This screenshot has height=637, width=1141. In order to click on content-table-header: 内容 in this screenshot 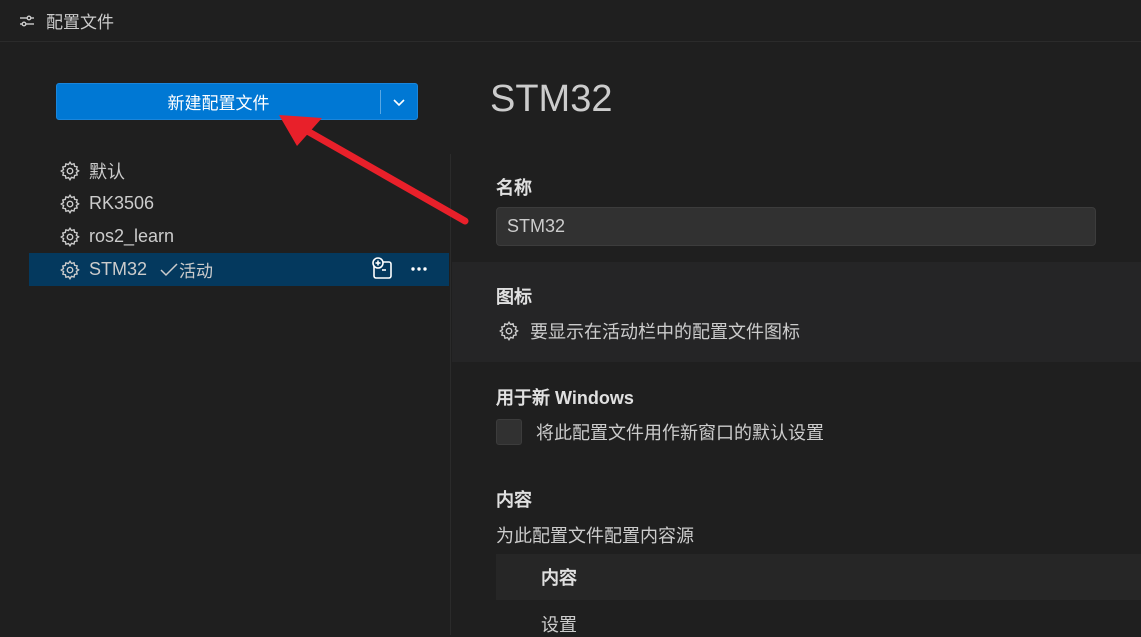, I will do `click(818, 577)`.